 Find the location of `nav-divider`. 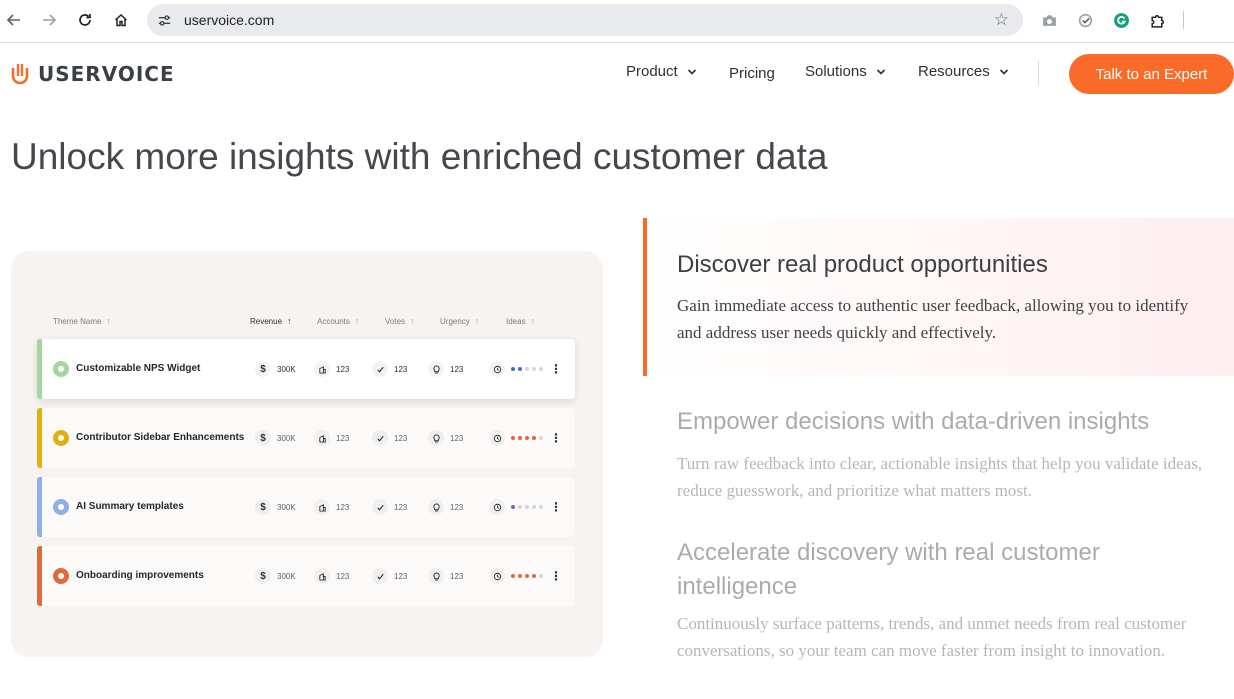

nav-divider is located at coordinates (1038, 73).